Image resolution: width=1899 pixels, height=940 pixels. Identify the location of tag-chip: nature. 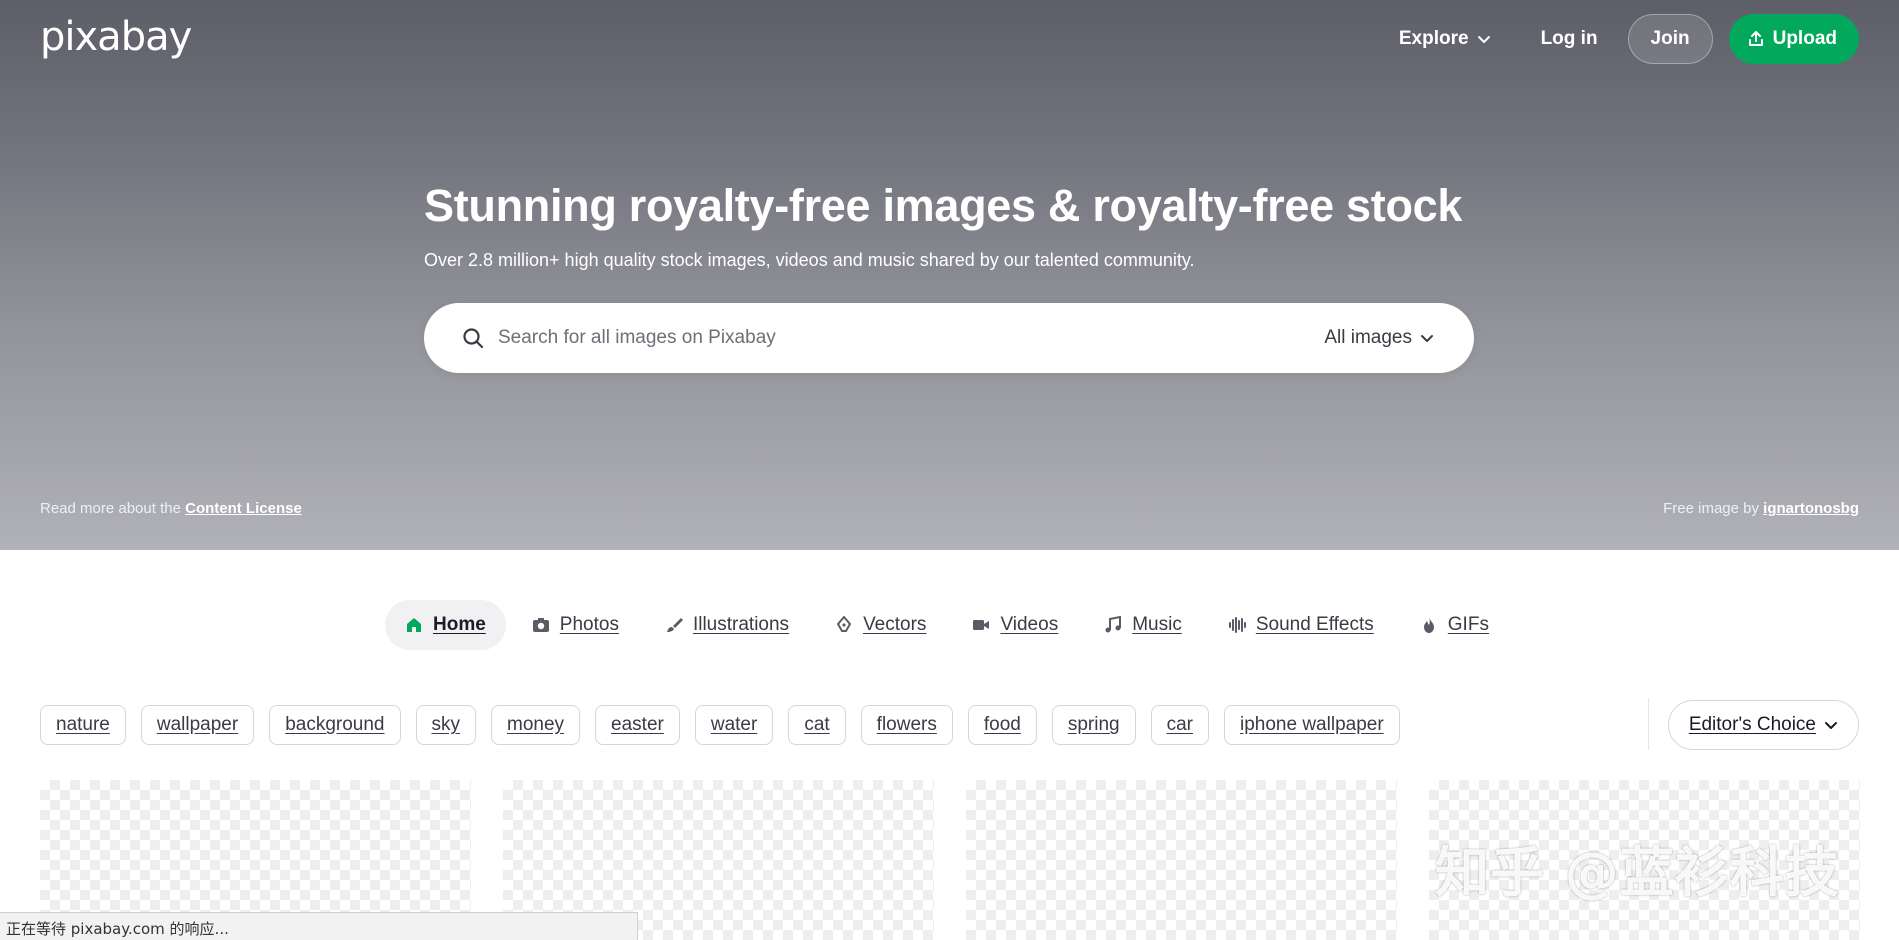
(83, 725).